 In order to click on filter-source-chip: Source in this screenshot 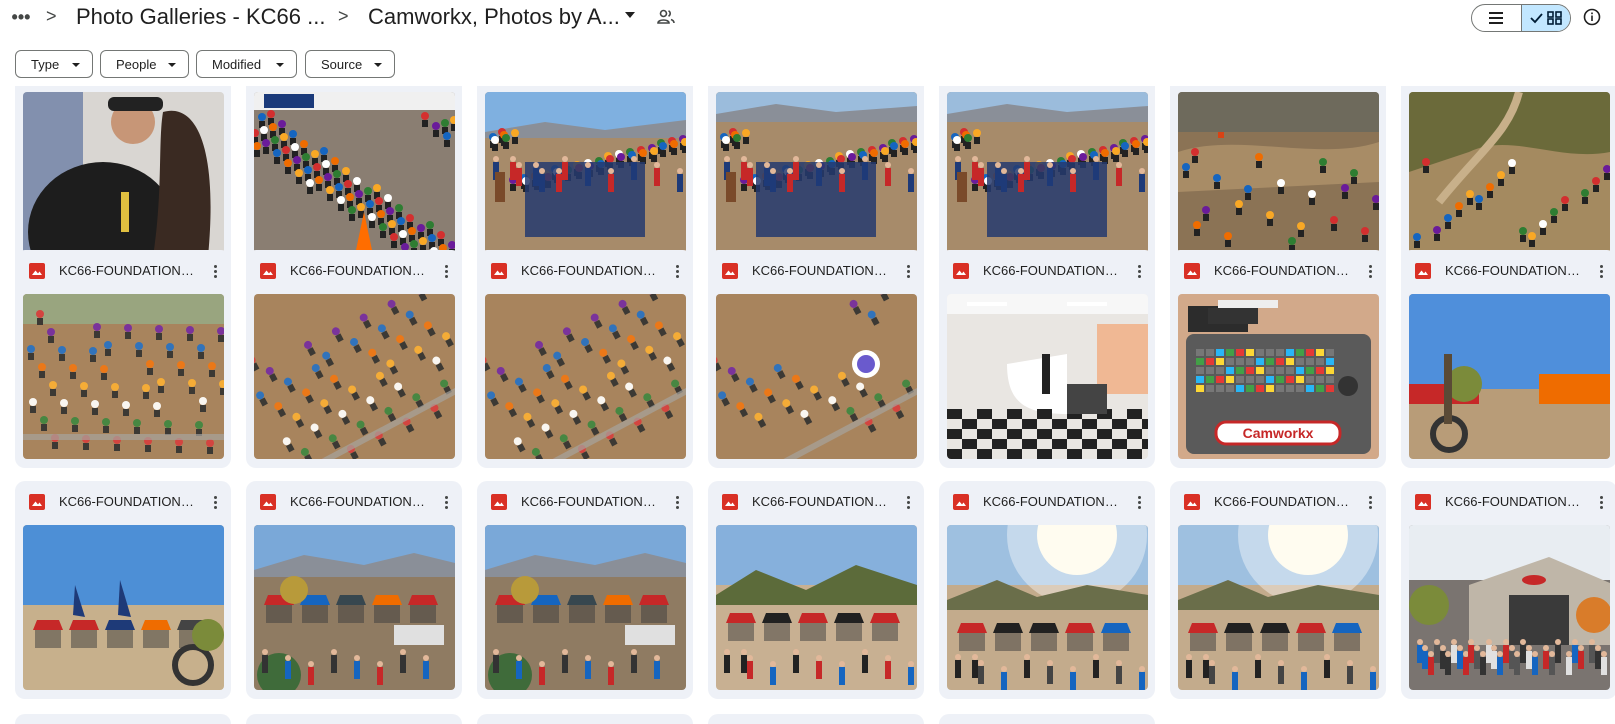, I will do `click(350, 64)`.